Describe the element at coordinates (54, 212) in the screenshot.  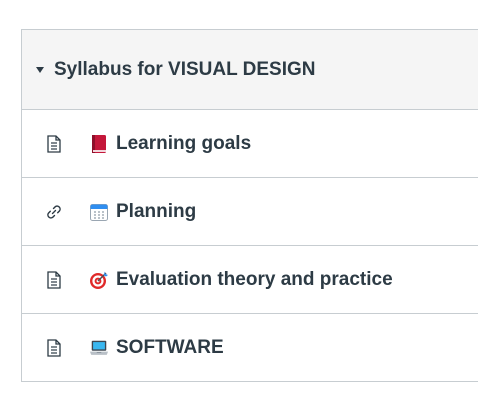
I see `link-icon` at that location.